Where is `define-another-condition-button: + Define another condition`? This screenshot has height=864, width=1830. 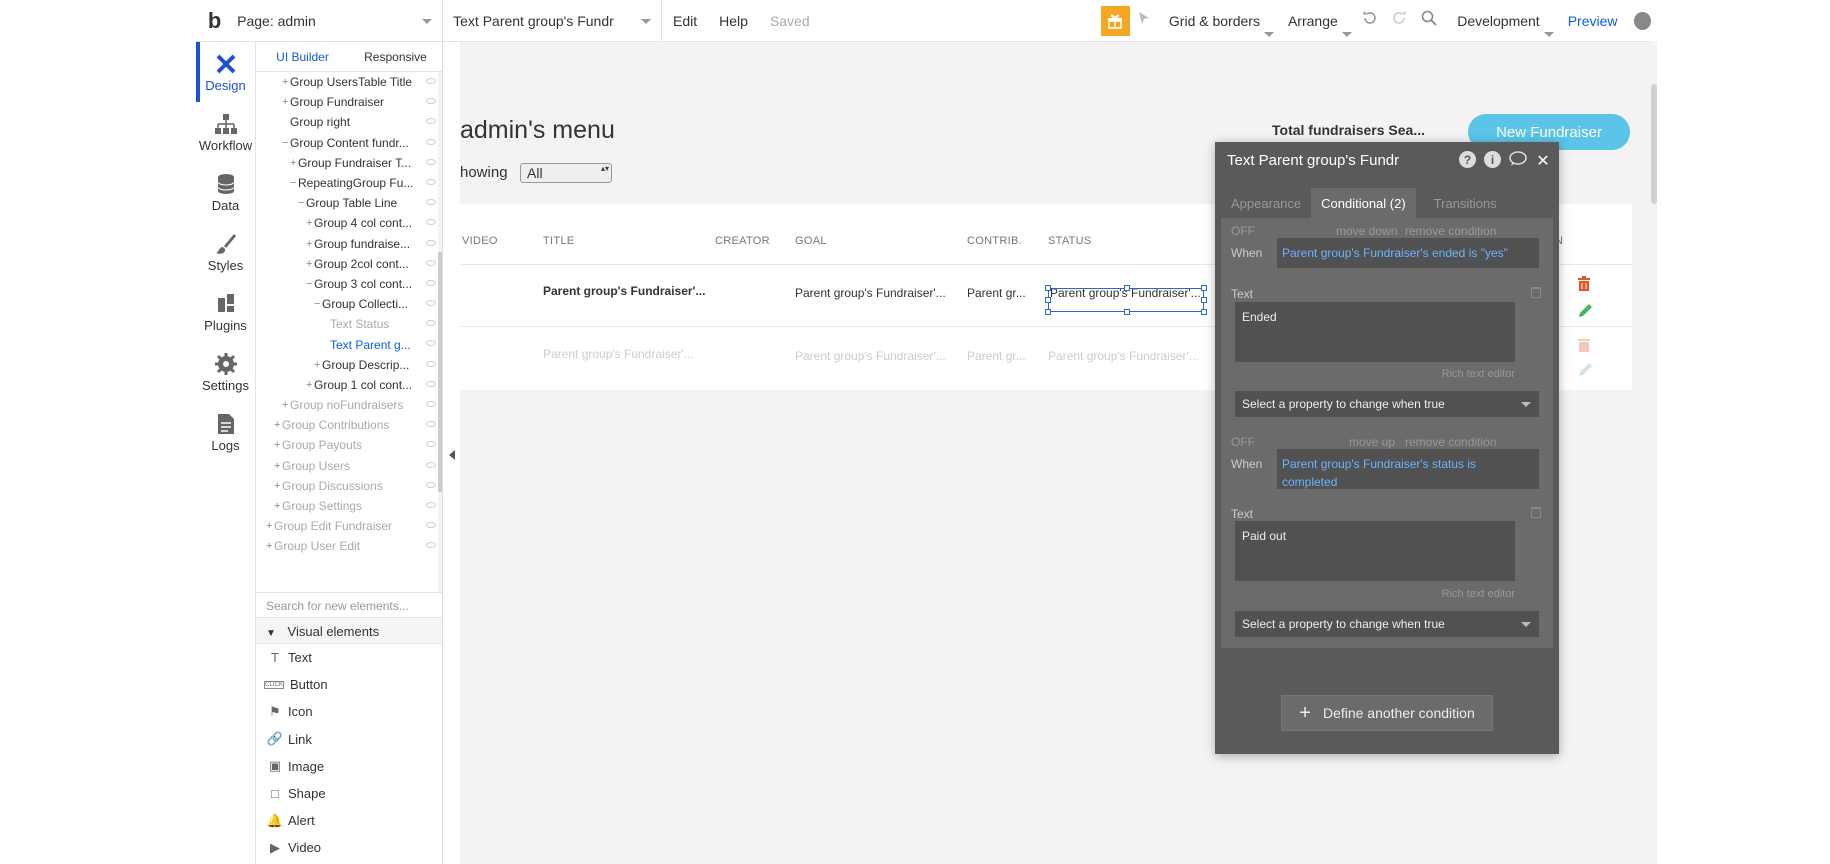
define-another-condition-button: + Define another condition is located at coordinates (1387, 713).